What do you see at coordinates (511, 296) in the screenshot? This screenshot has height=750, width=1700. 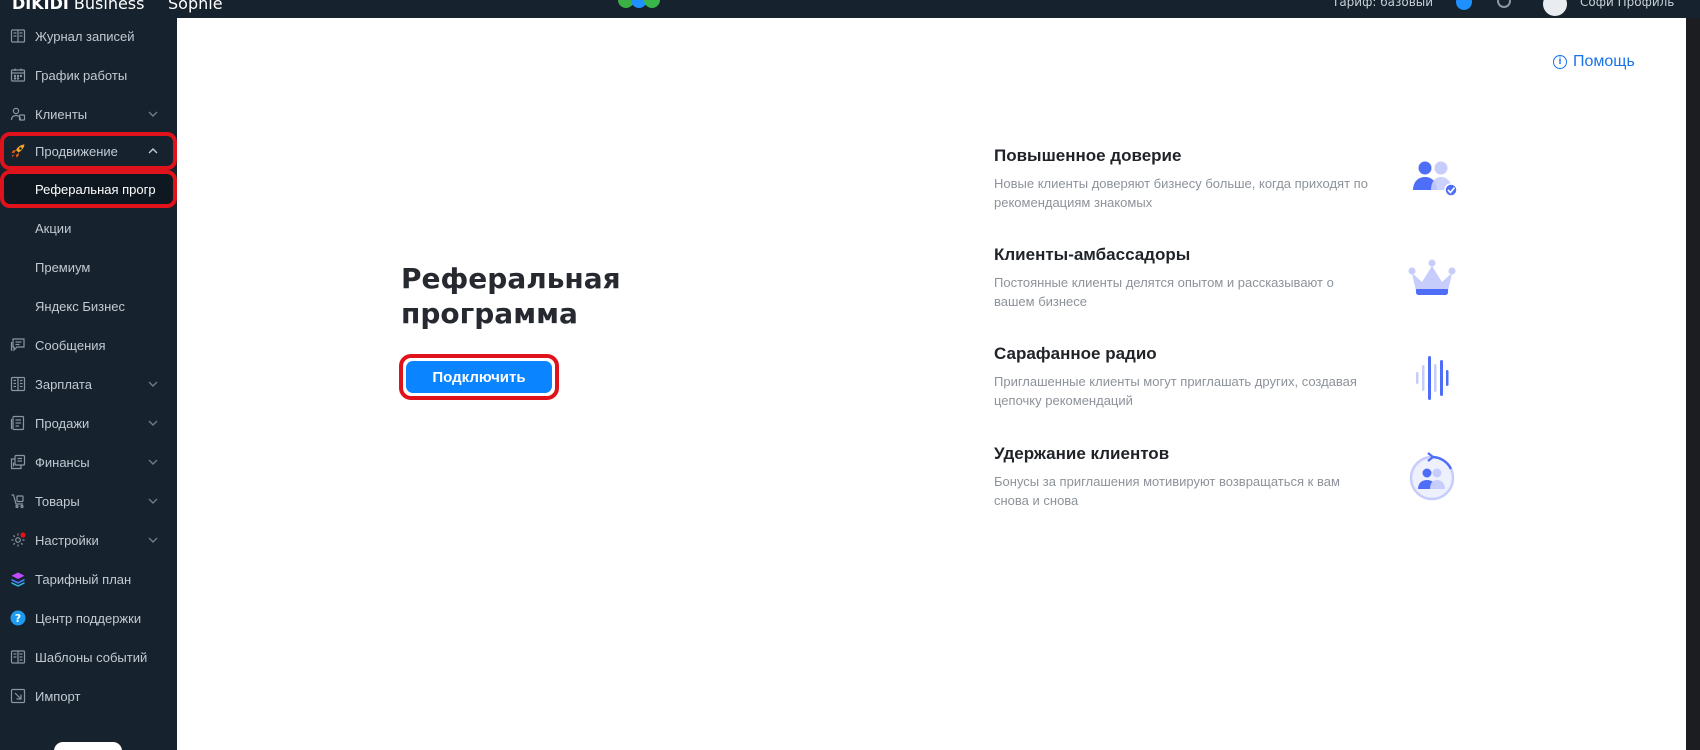 I see `page-title: Реферальная программа` at bounding box center [511, 296].